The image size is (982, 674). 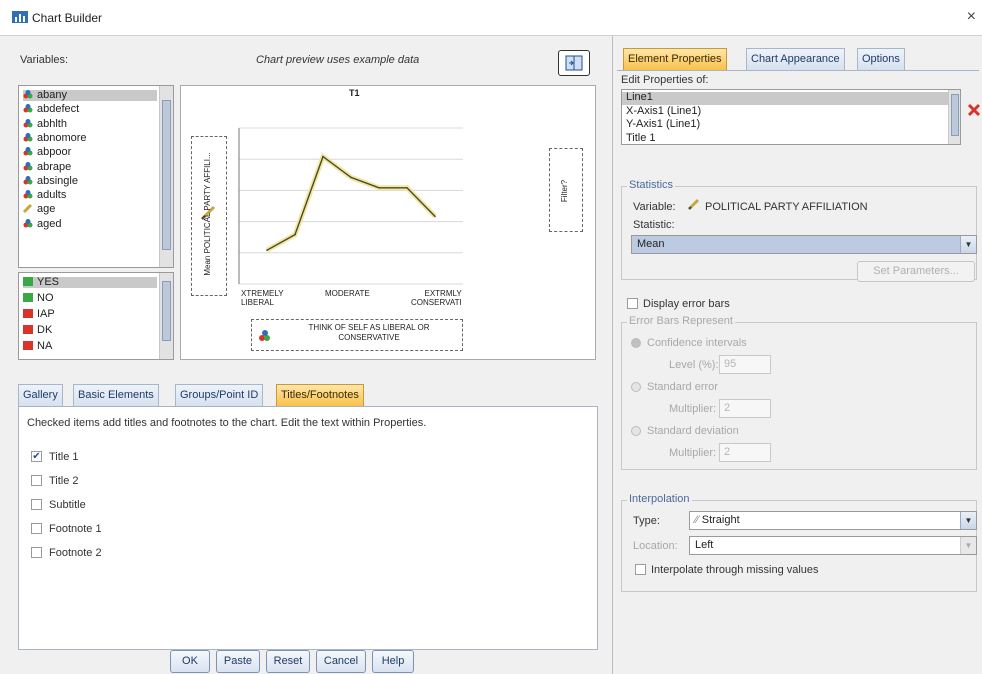 What do you see at coordinates (52, 95) in the screenshot?
I see `variable-label: abany` at bounding box center [52, 95].